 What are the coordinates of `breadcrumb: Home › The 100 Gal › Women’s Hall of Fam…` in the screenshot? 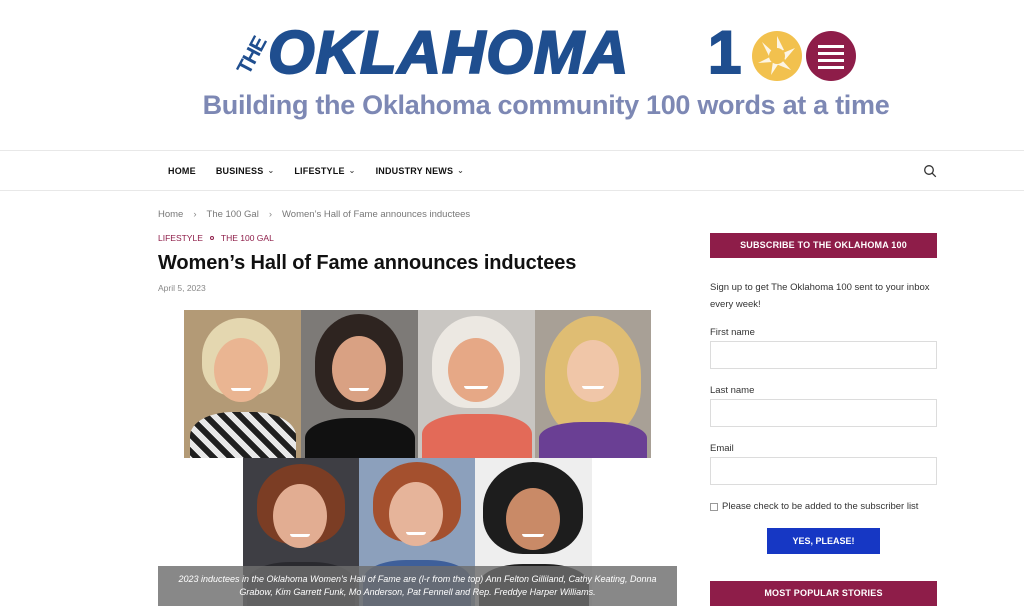 It's located at (314, 214).